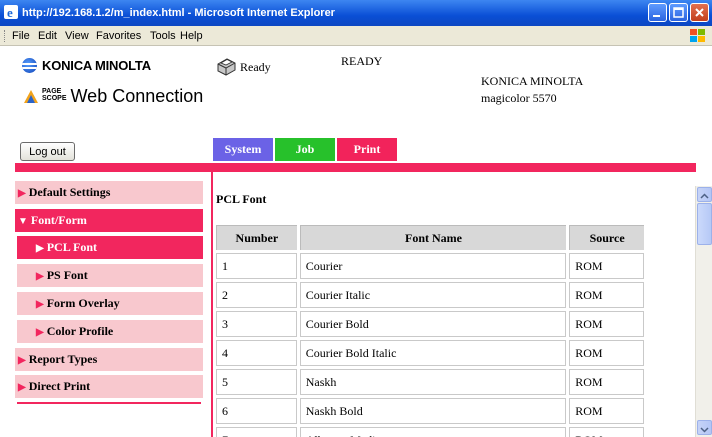 The width and height of the screenshot is (712, 437). Describe the element at coordinates (678, 12) in the screenshot. I see `maximize-button` at that location.